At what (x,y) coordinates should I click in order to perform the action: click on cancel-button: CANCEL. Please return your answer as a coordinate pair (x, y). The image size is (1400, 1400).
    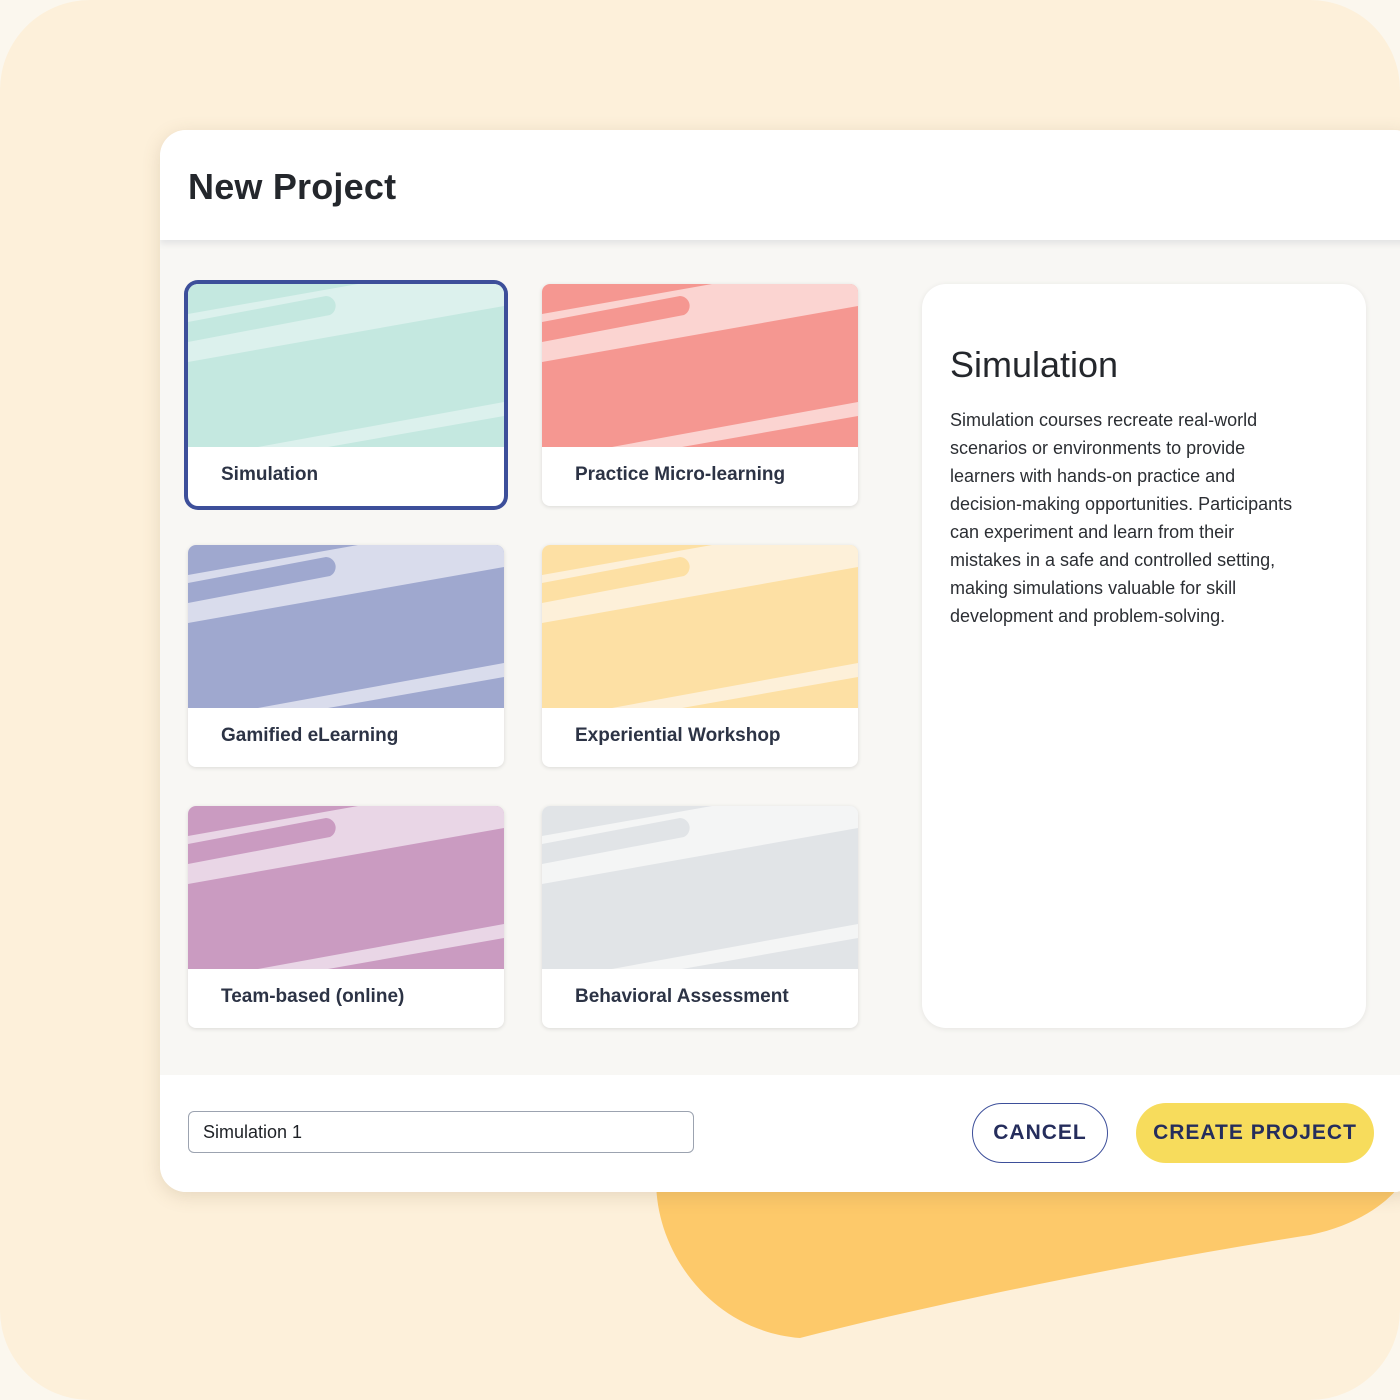
    Looking at the image, I should click on (1040, 1133).